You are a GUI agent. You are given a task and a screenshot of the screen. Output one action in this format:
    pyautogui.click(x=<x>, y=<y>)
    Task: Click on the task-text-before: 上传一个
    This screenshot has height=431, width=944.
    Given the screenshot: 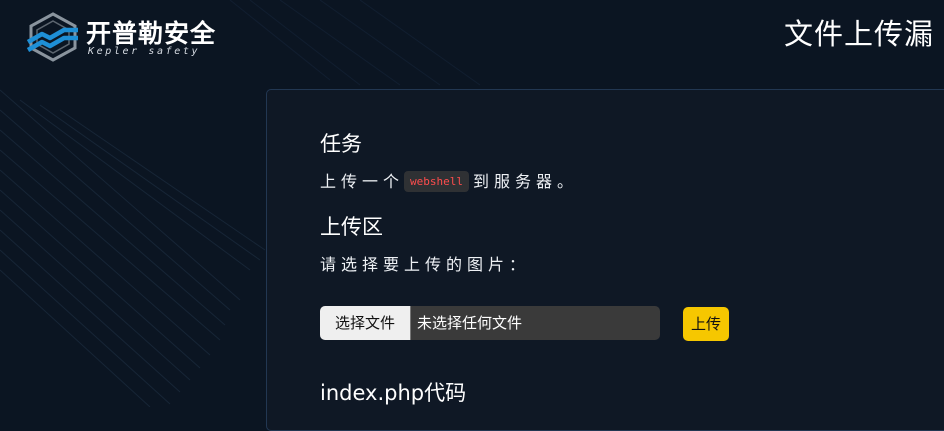 What is the action you would take?
    pyautogui.click(x=362, y=181)
    